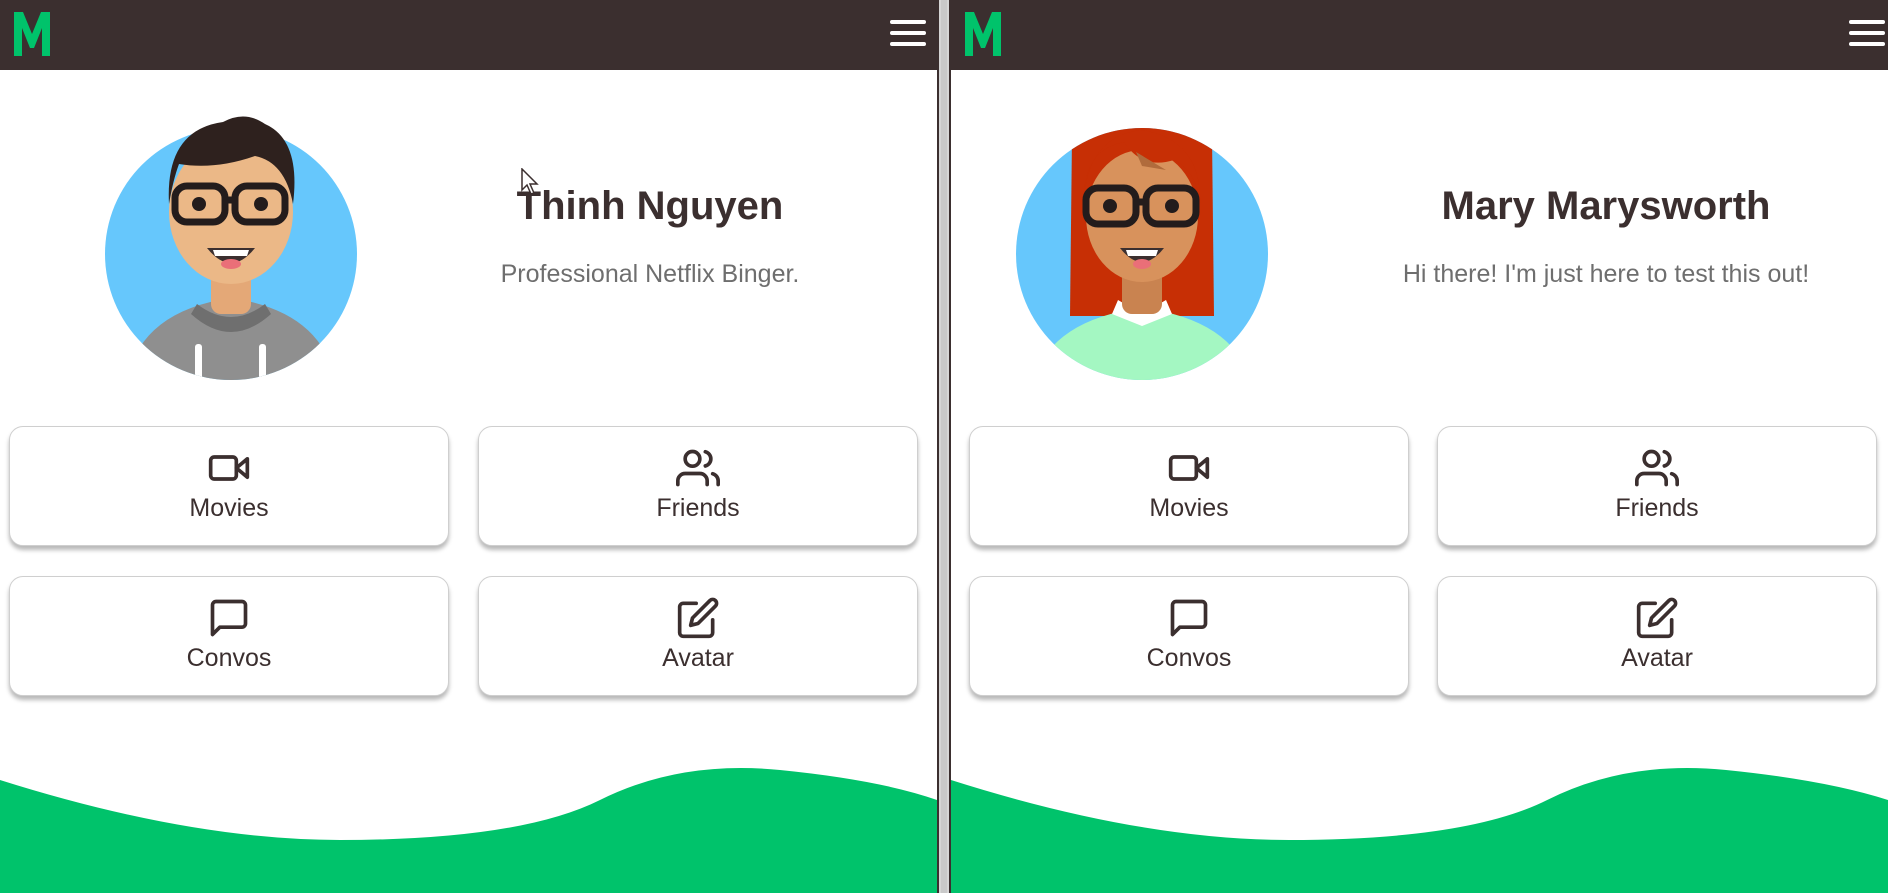 The width and height of the screenshot is (1894, 893). I want to click on male-avatar-icon, so click(231, 248).